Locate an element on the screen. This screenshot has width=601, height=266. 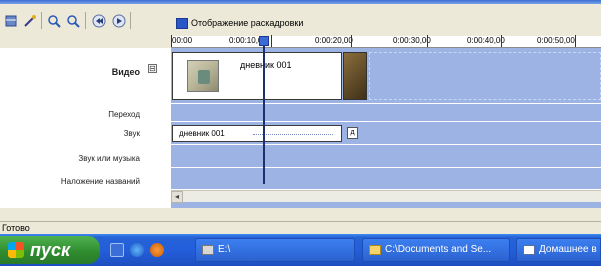
ruler-tick-label: 0:00:40,00 is located at coordinates (486, 40).